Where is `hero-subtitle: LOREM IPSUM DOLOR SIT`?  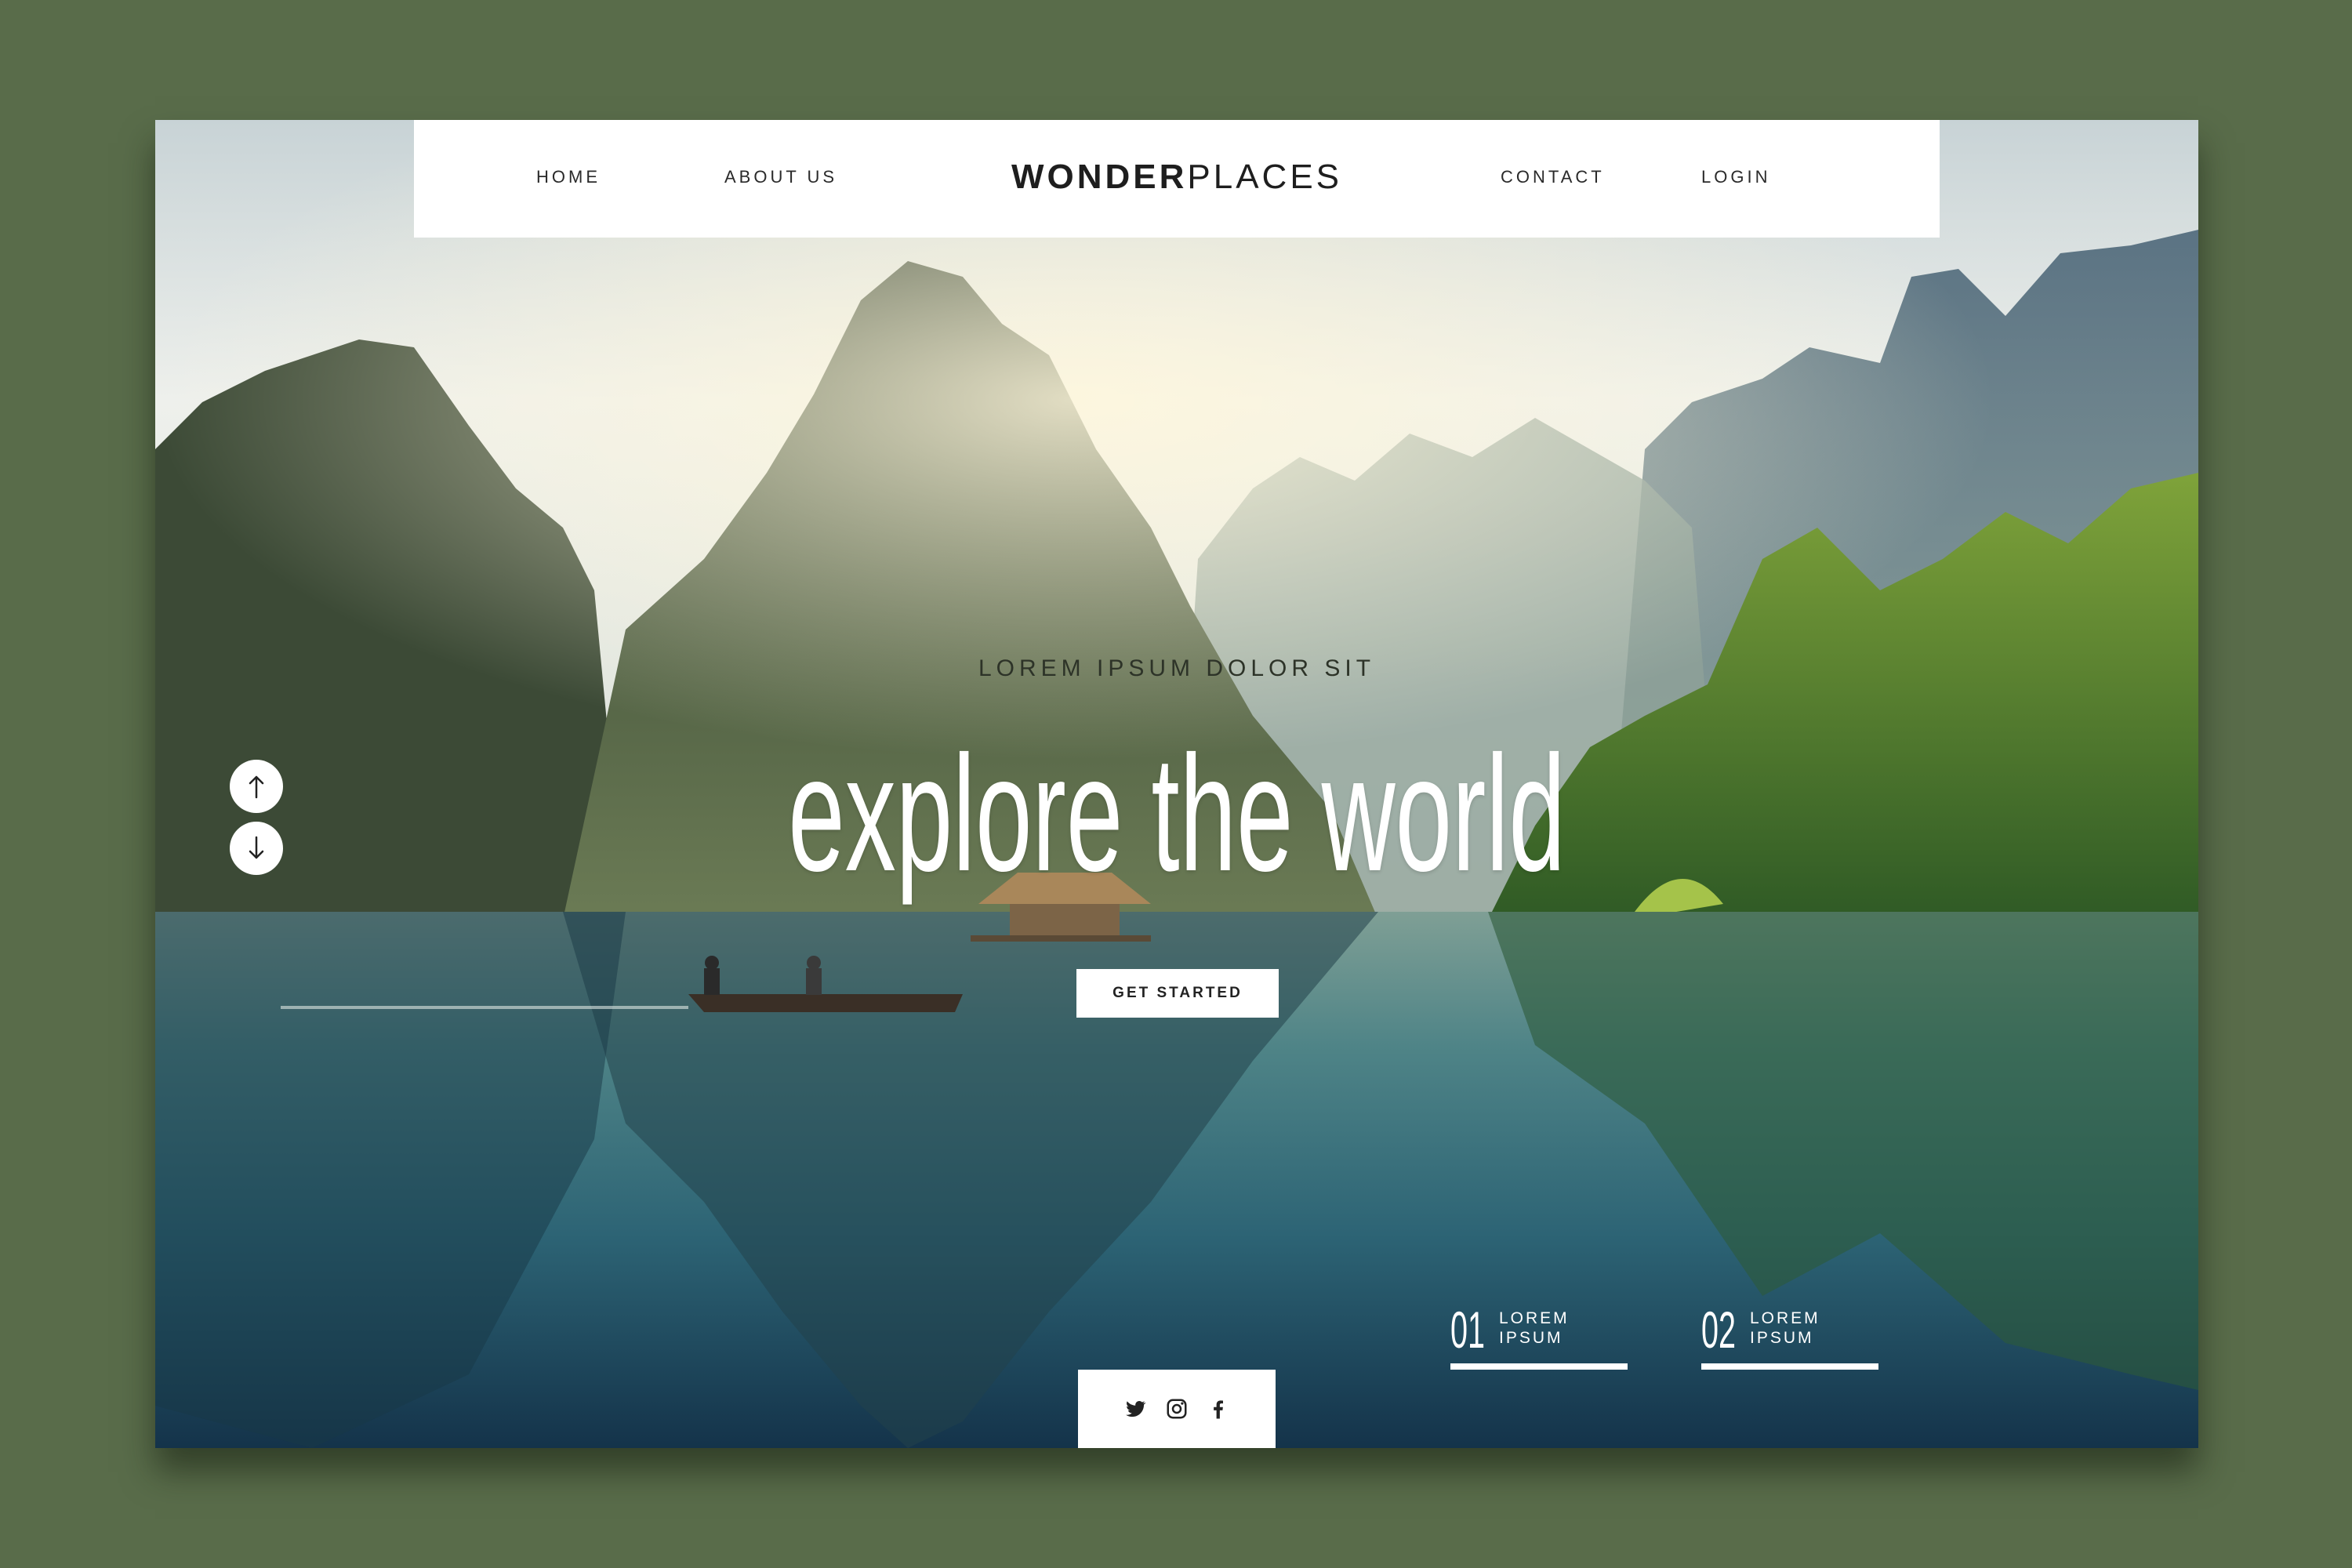
hero-subtitle: LOREM IPSUM DOLOR SIT is located at coordinates (1177, 668).